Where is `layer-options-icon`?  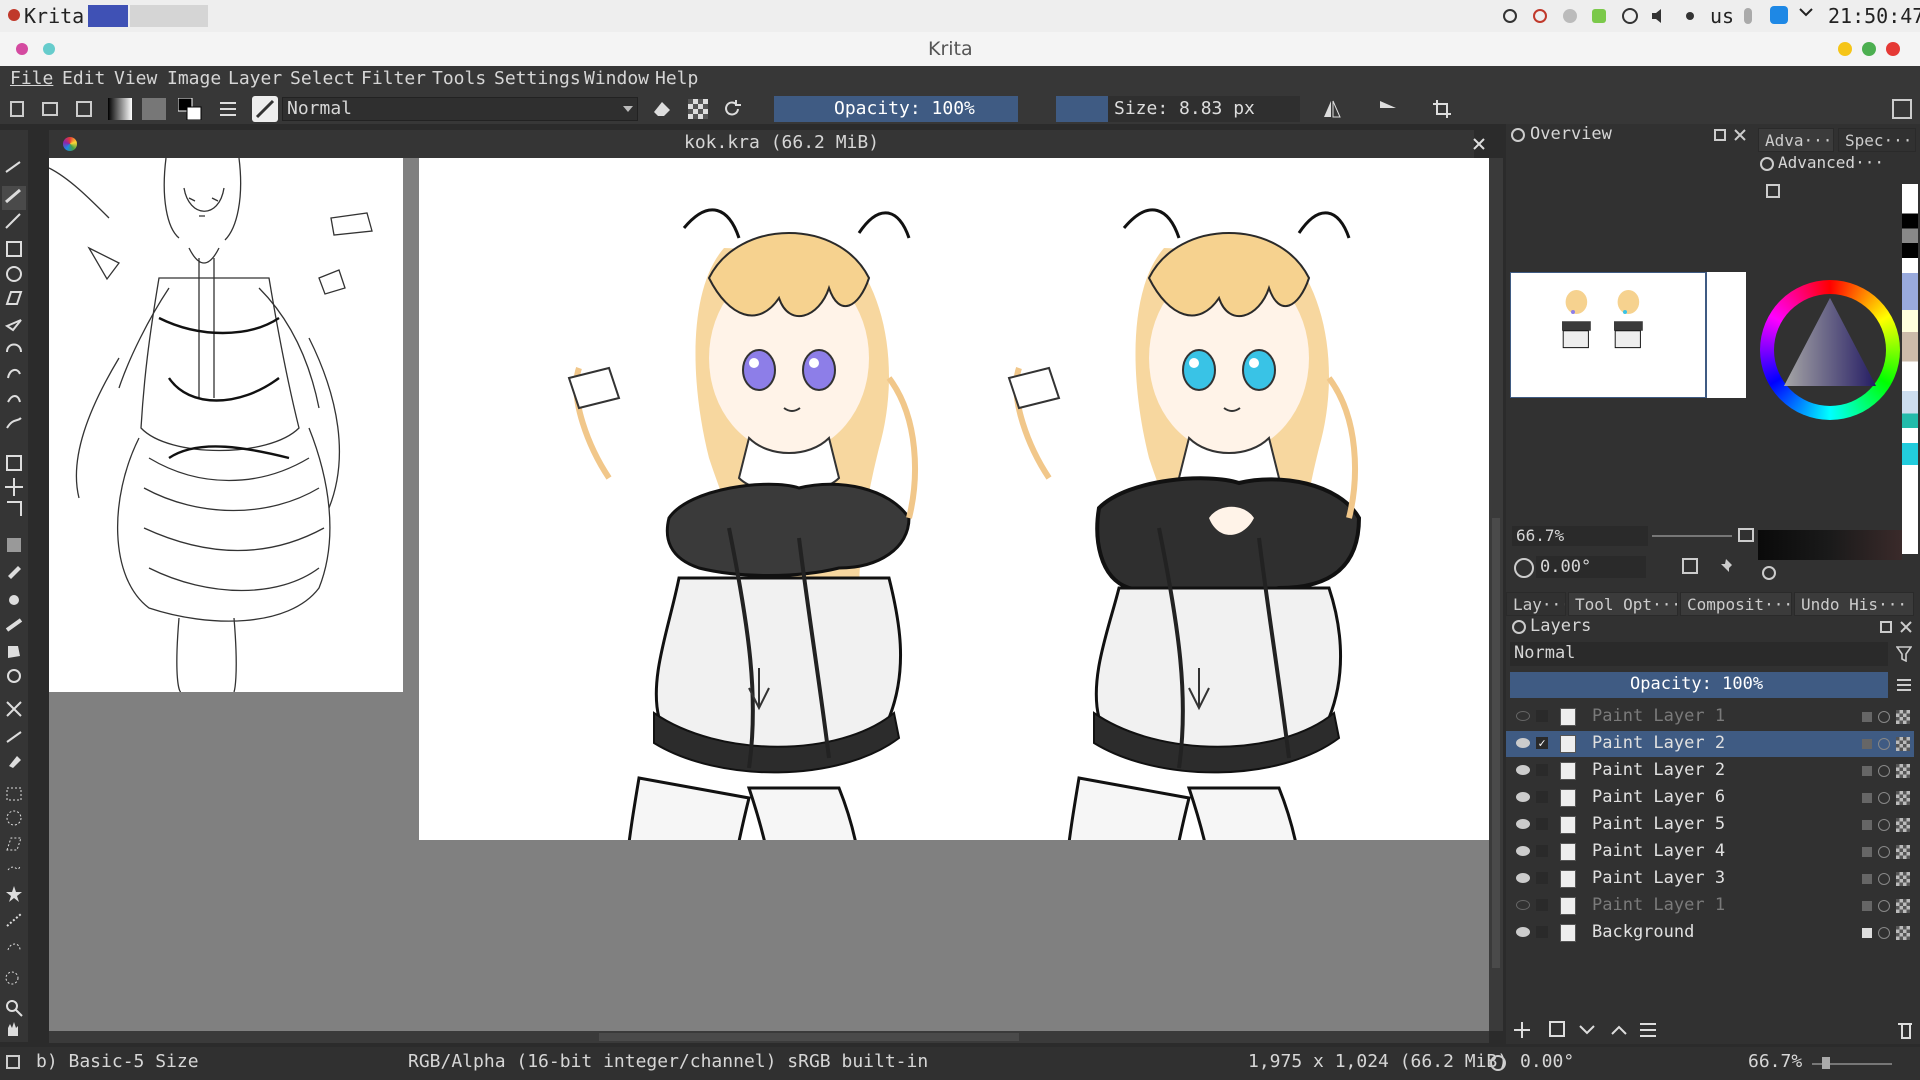 layer-options-icon is located at coordinates (1904, 685).